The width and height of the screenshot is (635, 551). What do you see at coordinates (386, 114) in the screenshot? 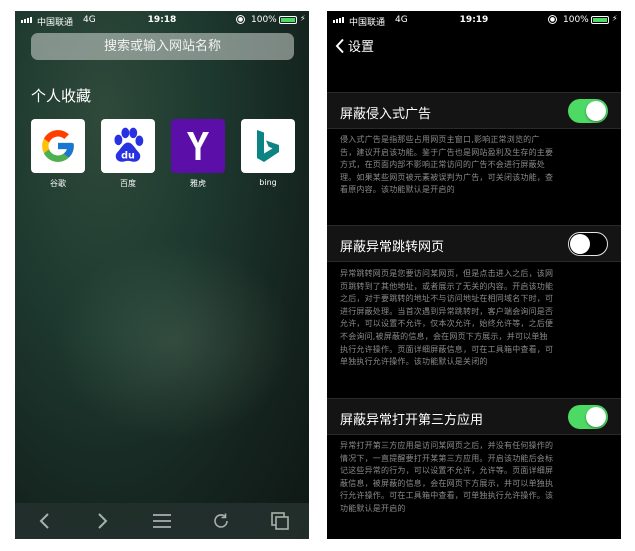
I see `setting-label: 屏蔽侵入式广告` at bounding box center [386, 114].